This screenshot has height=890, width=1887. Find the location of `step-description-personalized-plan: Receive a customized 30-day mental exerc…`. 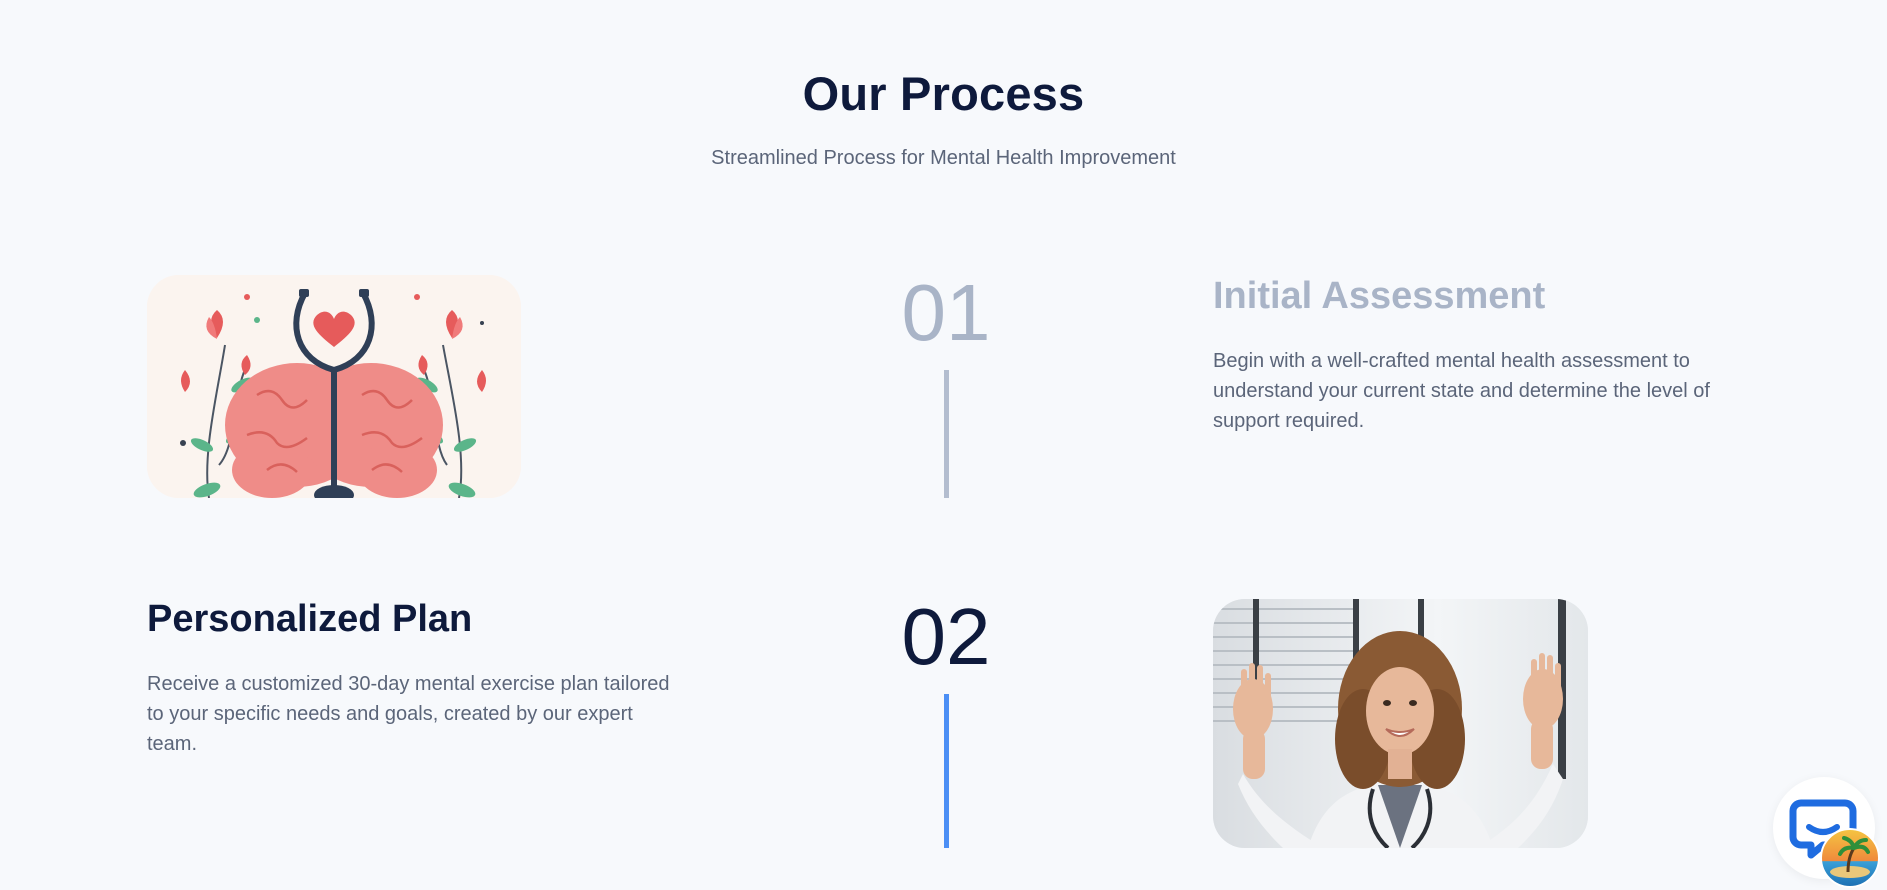

step-description-personalized-plan: Receive a customized 30-day mental exerc… is located at coordinates (408, 714).